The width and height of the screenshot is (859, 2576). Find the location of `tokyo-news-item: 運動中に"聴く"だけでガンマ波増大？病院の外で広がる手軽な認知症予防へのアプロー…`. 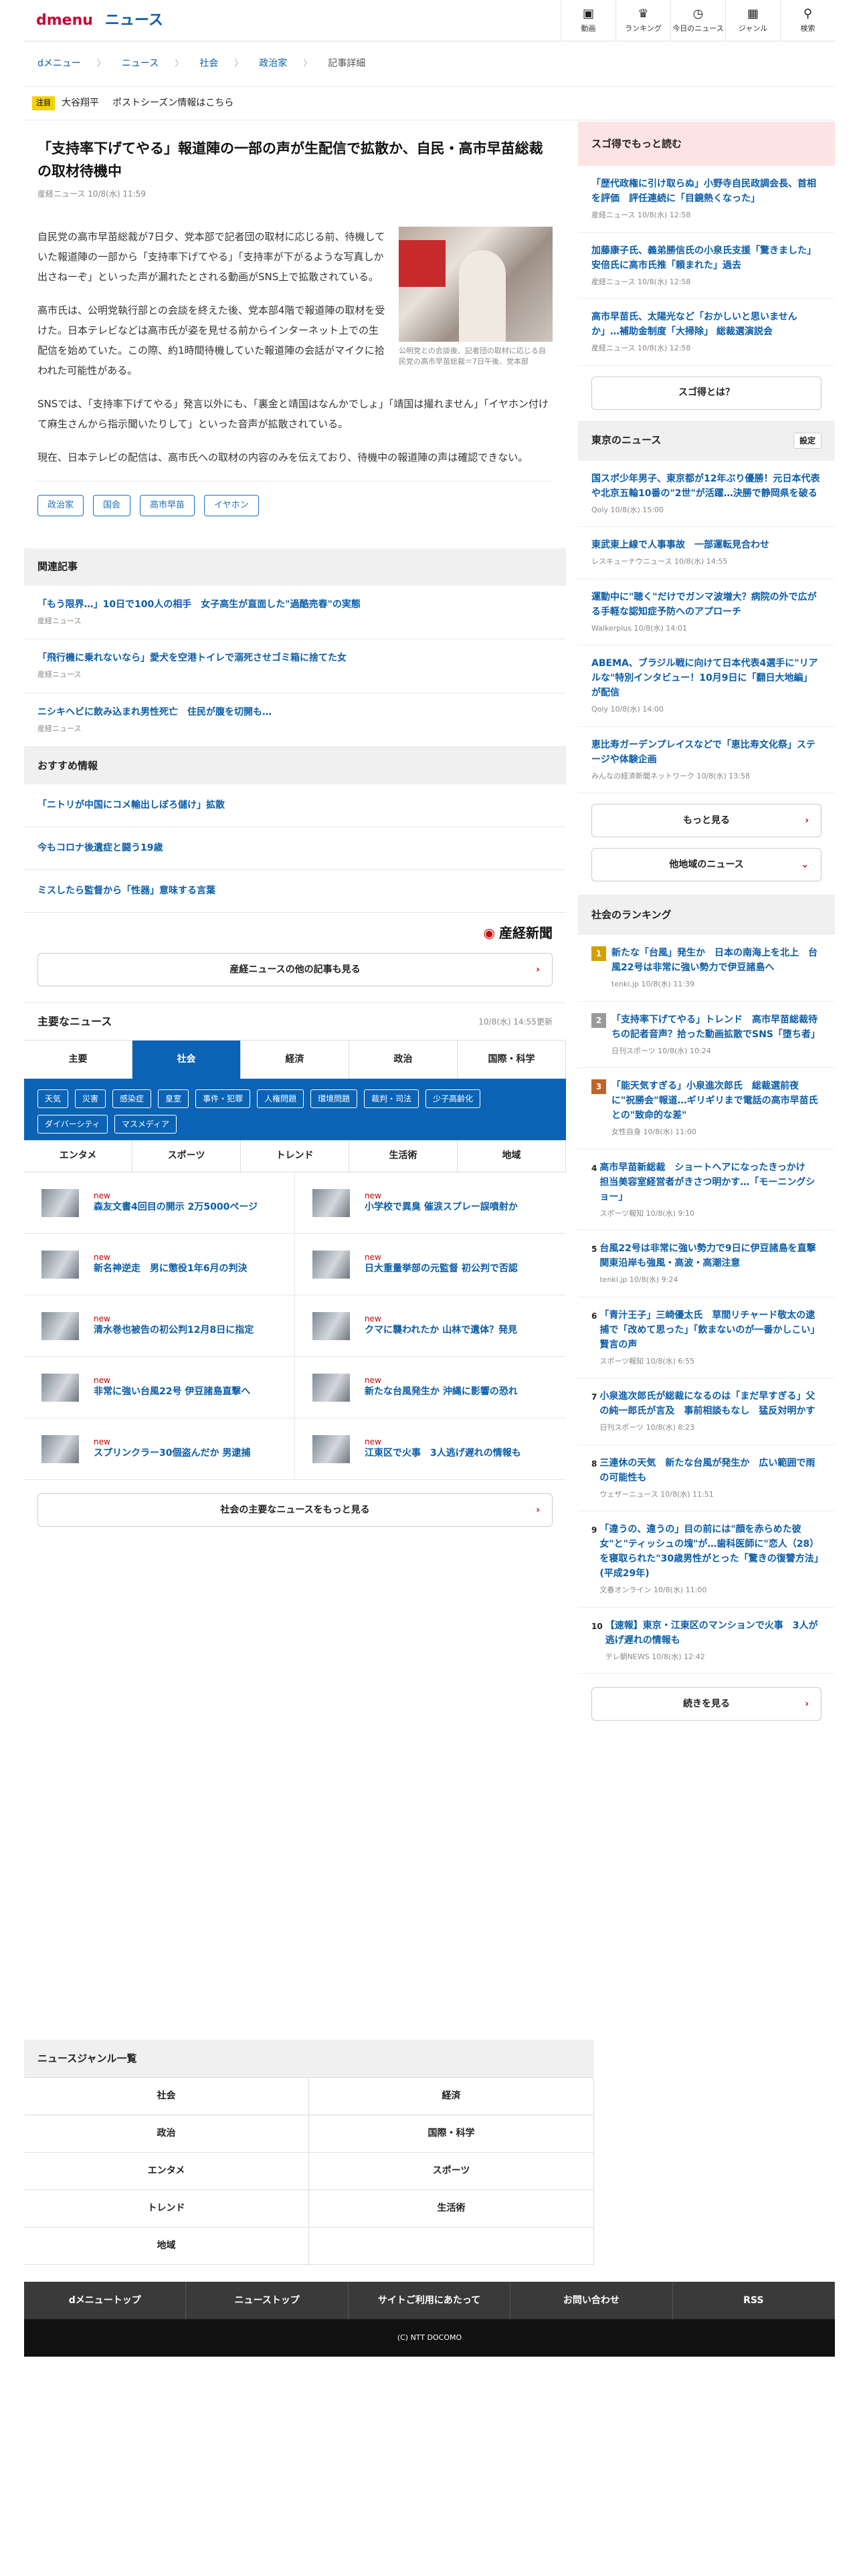

tokyo-news-item: 運動中に"聴く"だけでガンマ波増大？病院の外で広がる手軽な認知症予防へのアプロー… is located at coordinates (706, 612).